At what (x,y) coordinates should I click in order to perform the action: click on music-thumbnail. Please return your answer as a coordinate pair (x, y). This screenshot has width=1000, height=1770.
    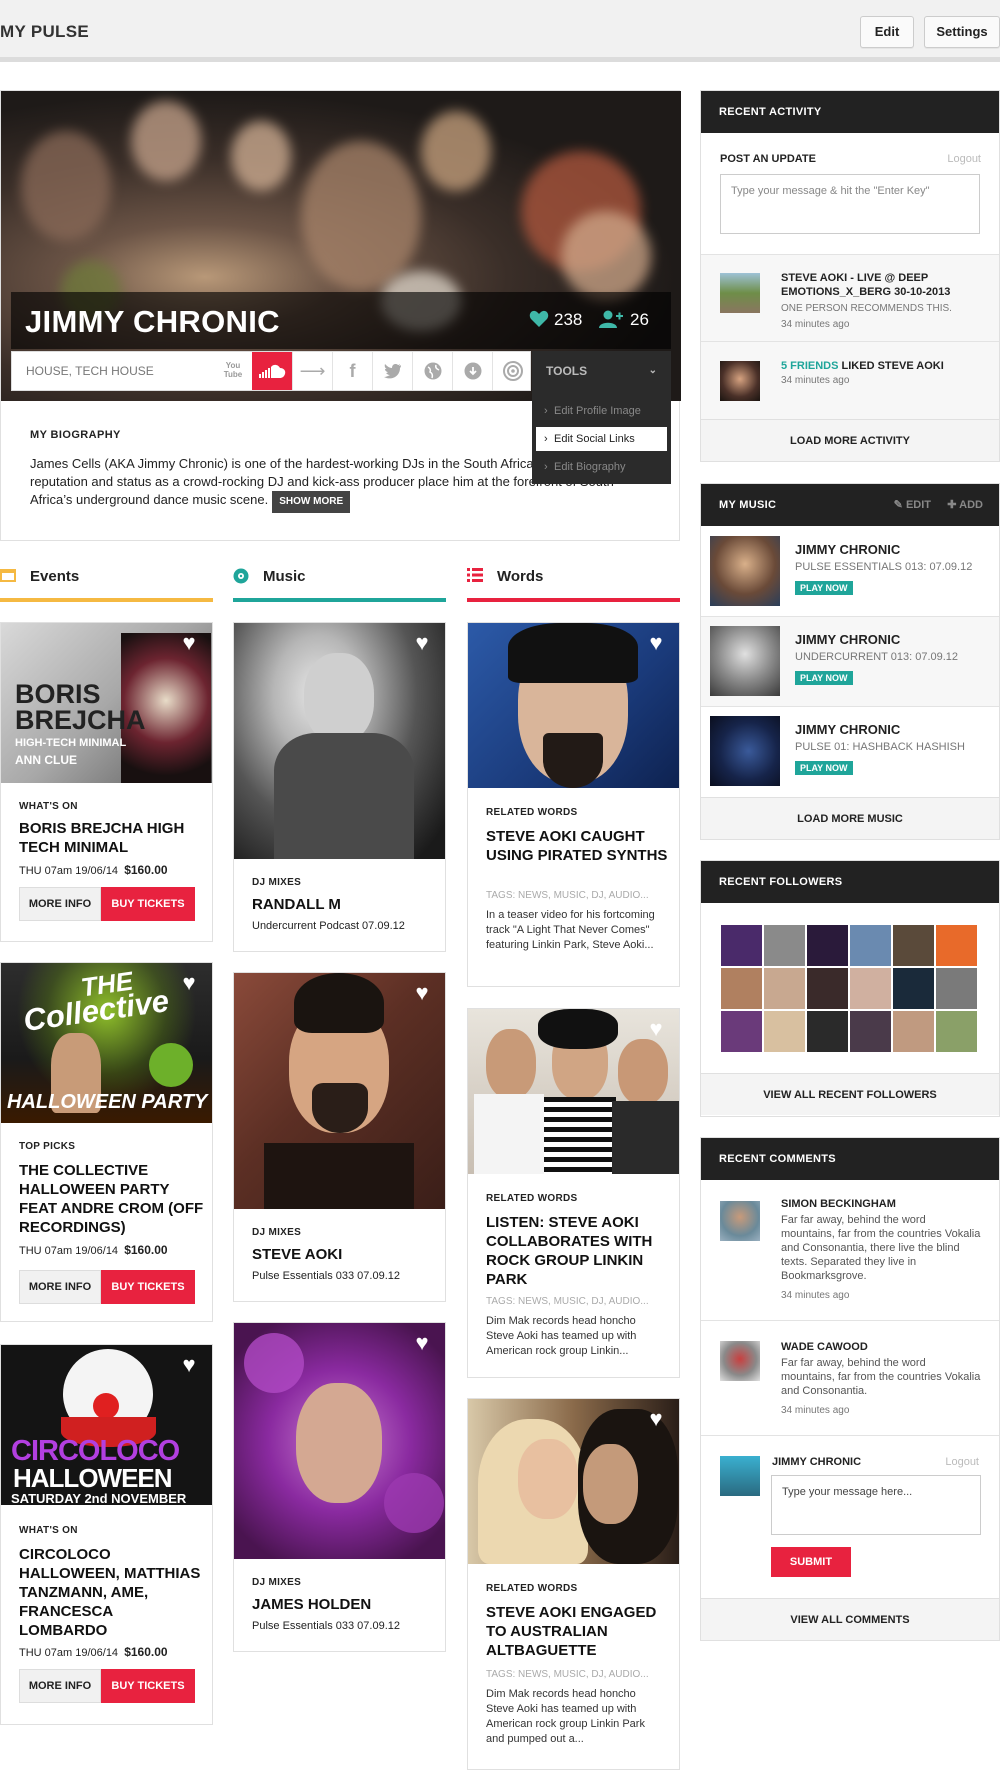
    Looking at the image, I should click on (745, 661).